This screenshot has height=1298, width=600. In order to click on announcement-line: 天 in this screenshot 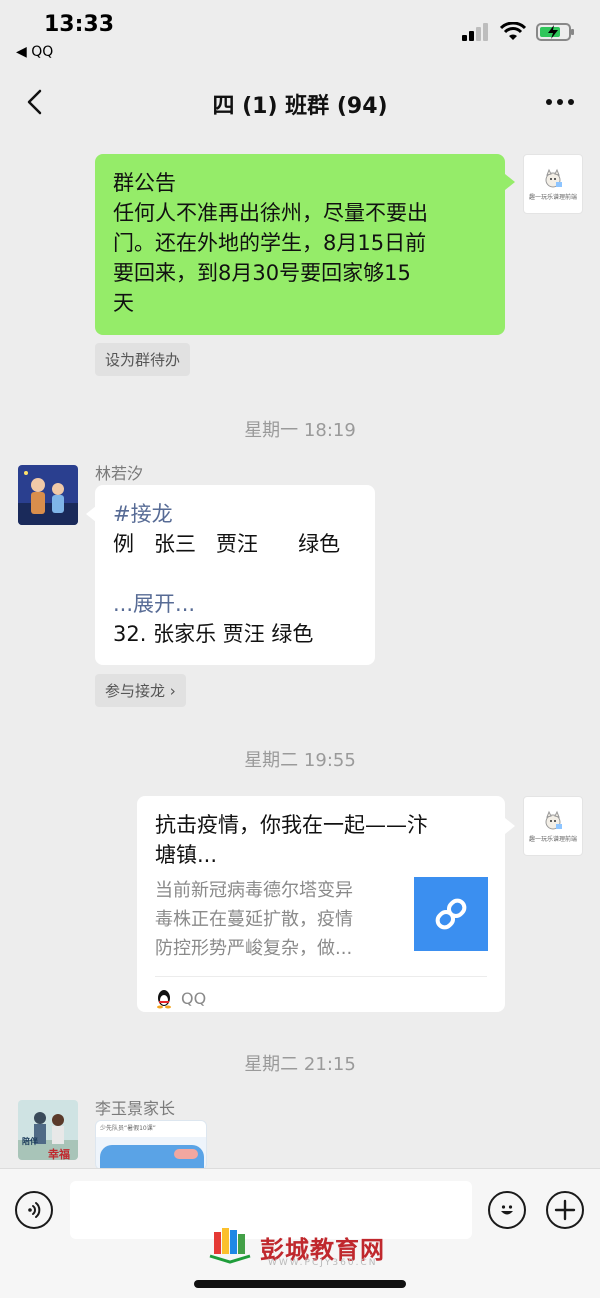, I will do `click(123, 303)`.